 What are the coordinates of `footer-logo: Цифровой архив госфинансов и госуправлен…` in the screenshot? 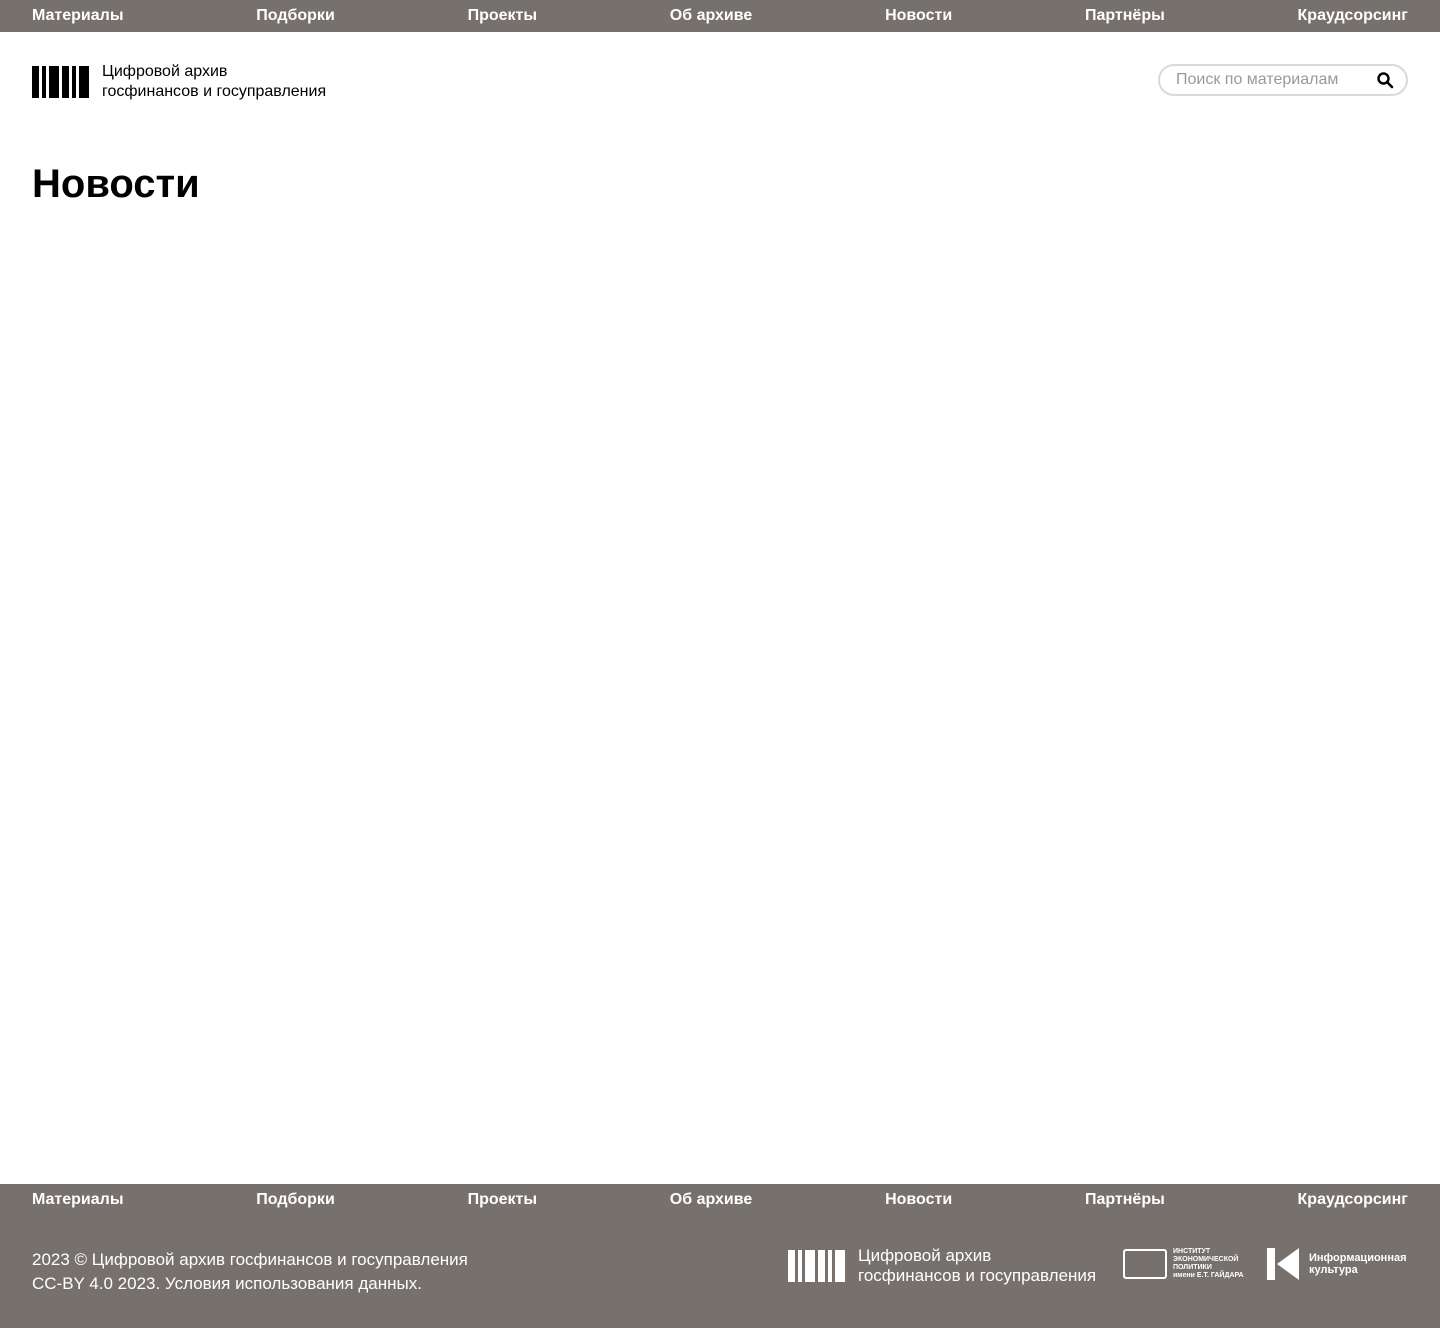 It's located at (942, 1266).